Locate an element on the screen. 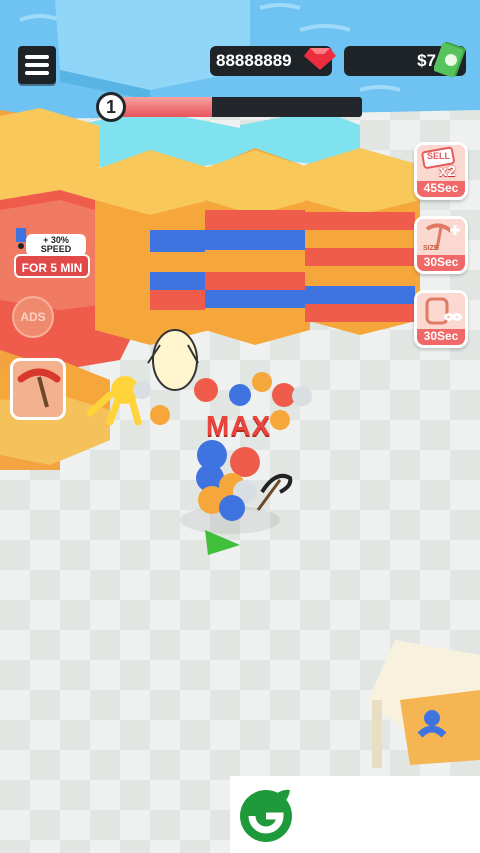  hex-stack-middle is located at coordinates (152, 247).